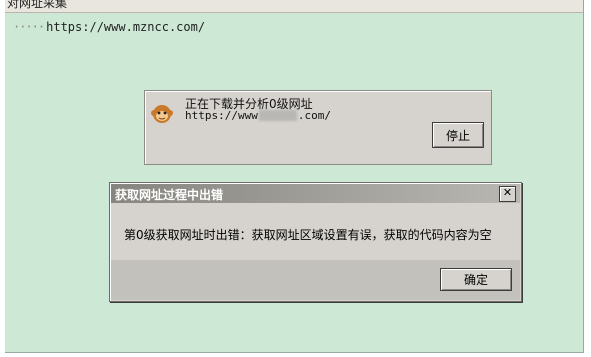 The width and height of the screenshot is (591, 357). What do you see at coordinates (315, 193) in the screenshot?
I see `error-dialog-titlebar: 获取网址过程中出错 ✕` at bounding box center [315, 193].